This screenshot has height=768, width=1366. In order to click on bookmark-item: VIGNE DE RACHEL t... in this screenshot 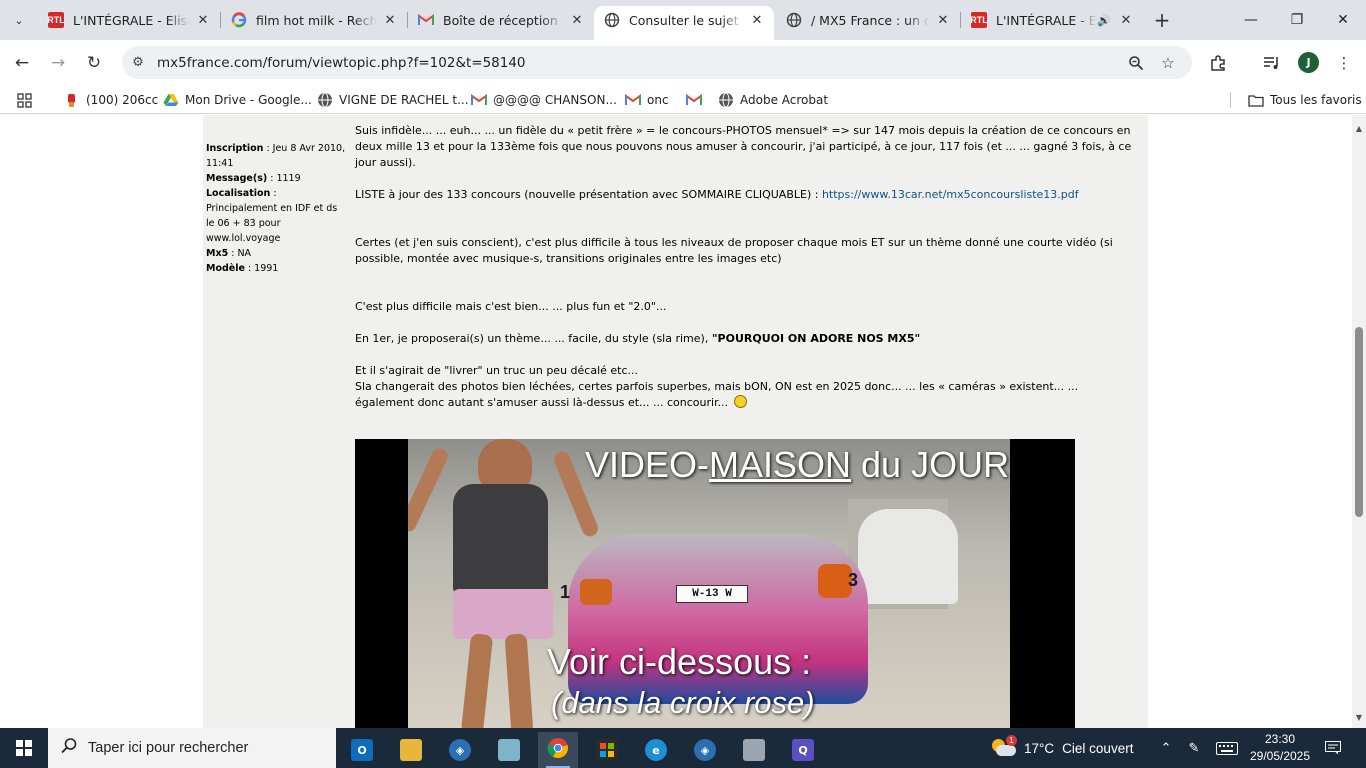, I will do `click(393, 100)`.